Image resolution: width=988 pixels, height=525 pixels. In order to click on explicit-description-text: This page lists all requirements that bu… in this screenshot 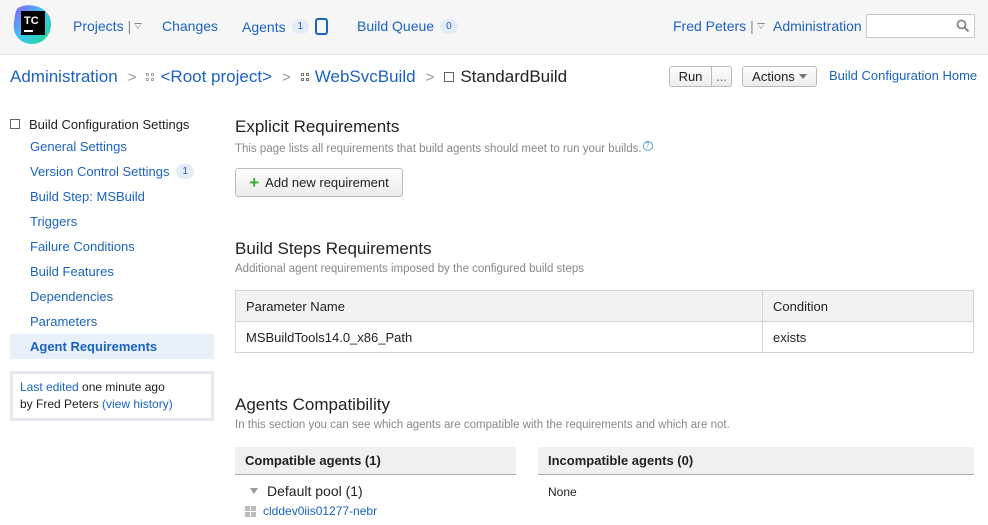, I will do `click(438, 148)`.